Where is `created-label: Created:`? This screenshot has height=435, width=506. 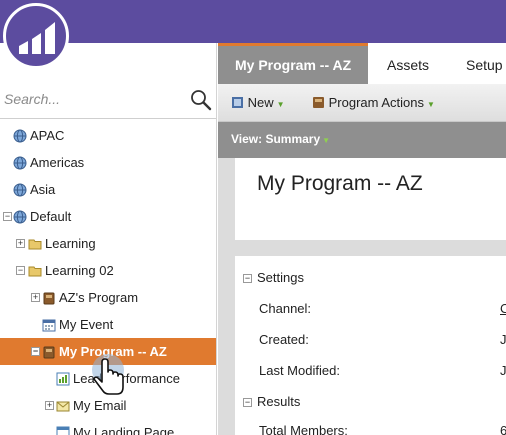
created-label: Created: is located at coordinates (284, 339).